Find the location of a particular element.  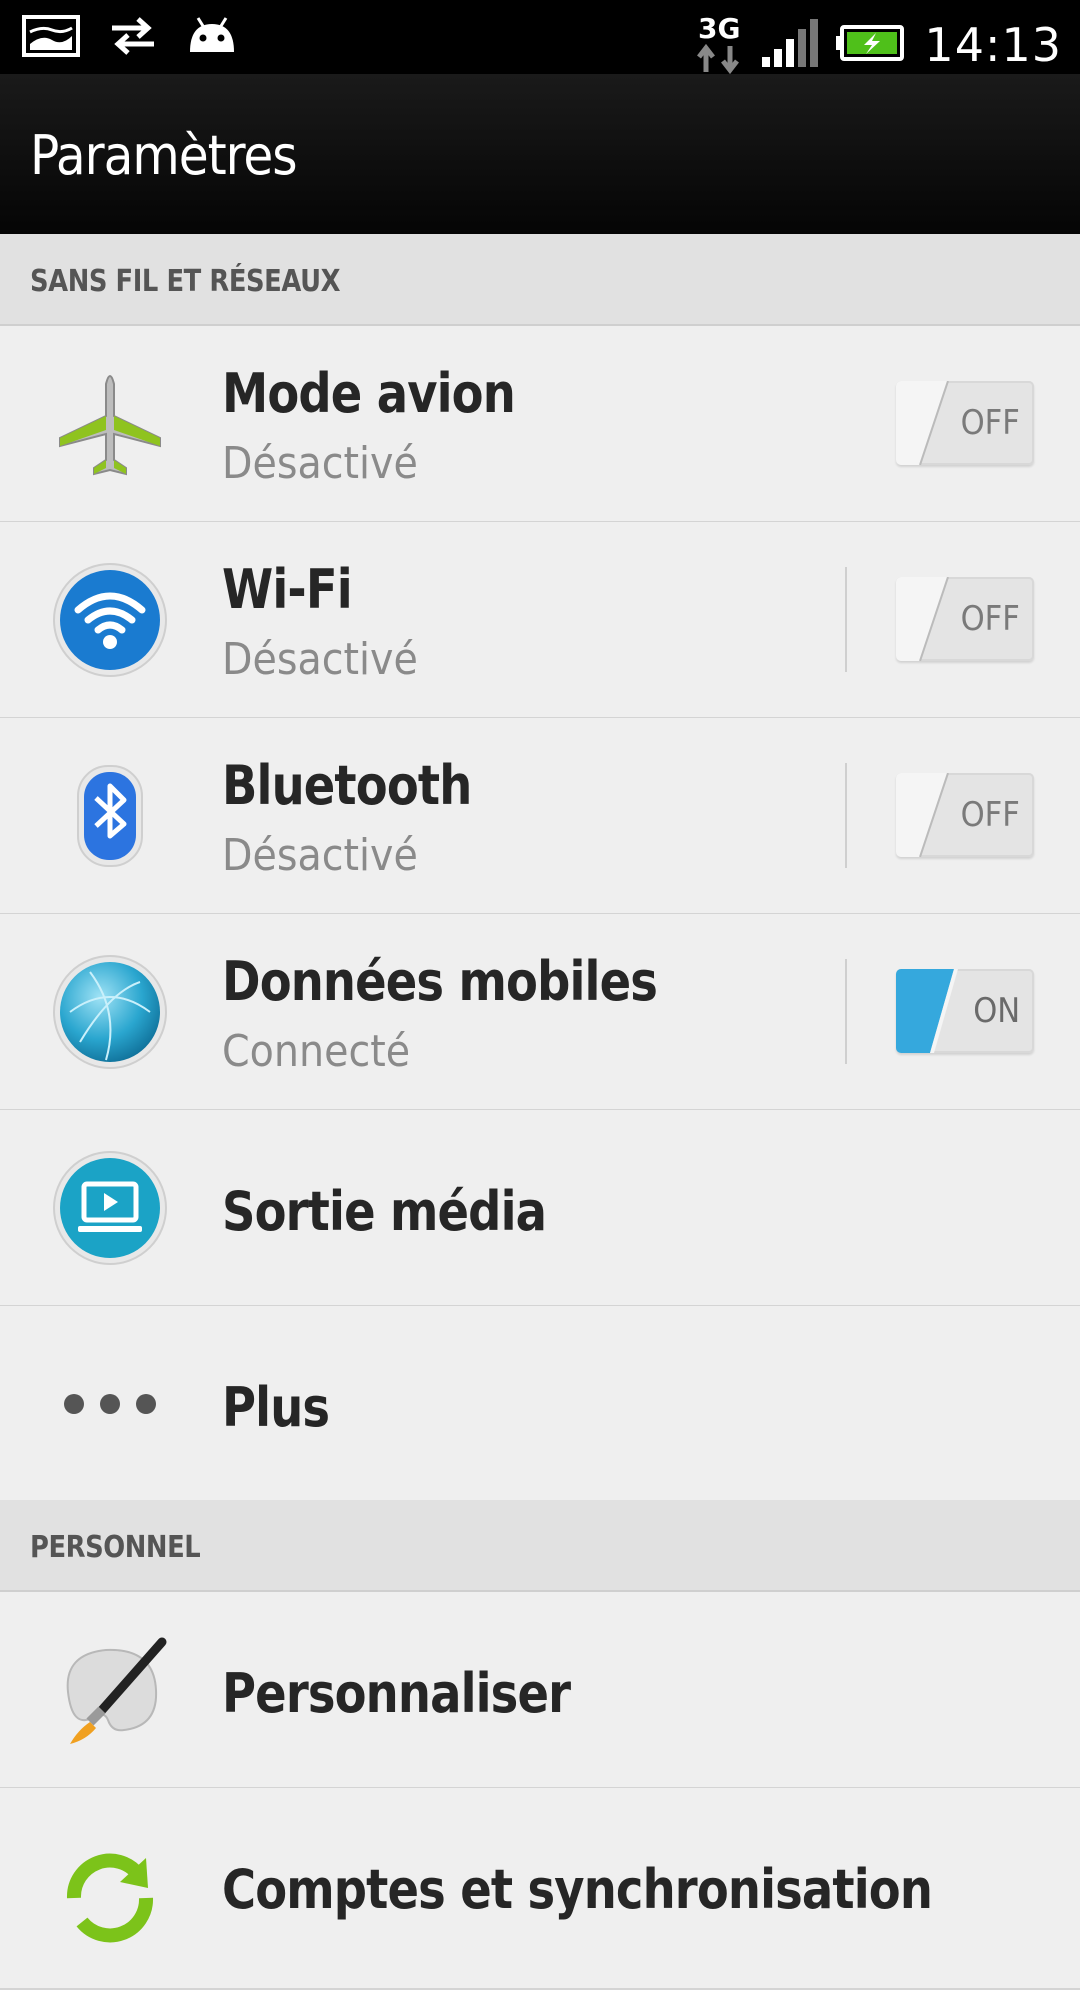

settings-item-mobile-data: Données mobiles Connecté ON is located at coordinates (540, 1012).